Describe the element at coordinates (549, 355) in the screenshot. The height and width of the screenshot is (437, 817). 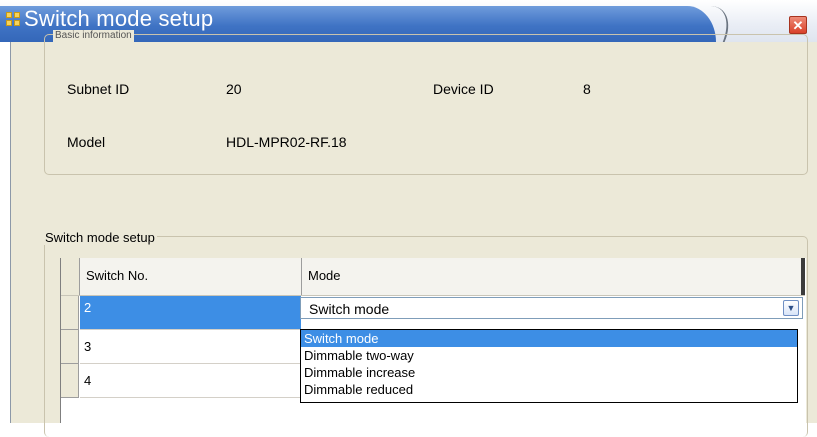
I see `dropdown-option-dimmable-two-way: Dimmable two-way` at that location.